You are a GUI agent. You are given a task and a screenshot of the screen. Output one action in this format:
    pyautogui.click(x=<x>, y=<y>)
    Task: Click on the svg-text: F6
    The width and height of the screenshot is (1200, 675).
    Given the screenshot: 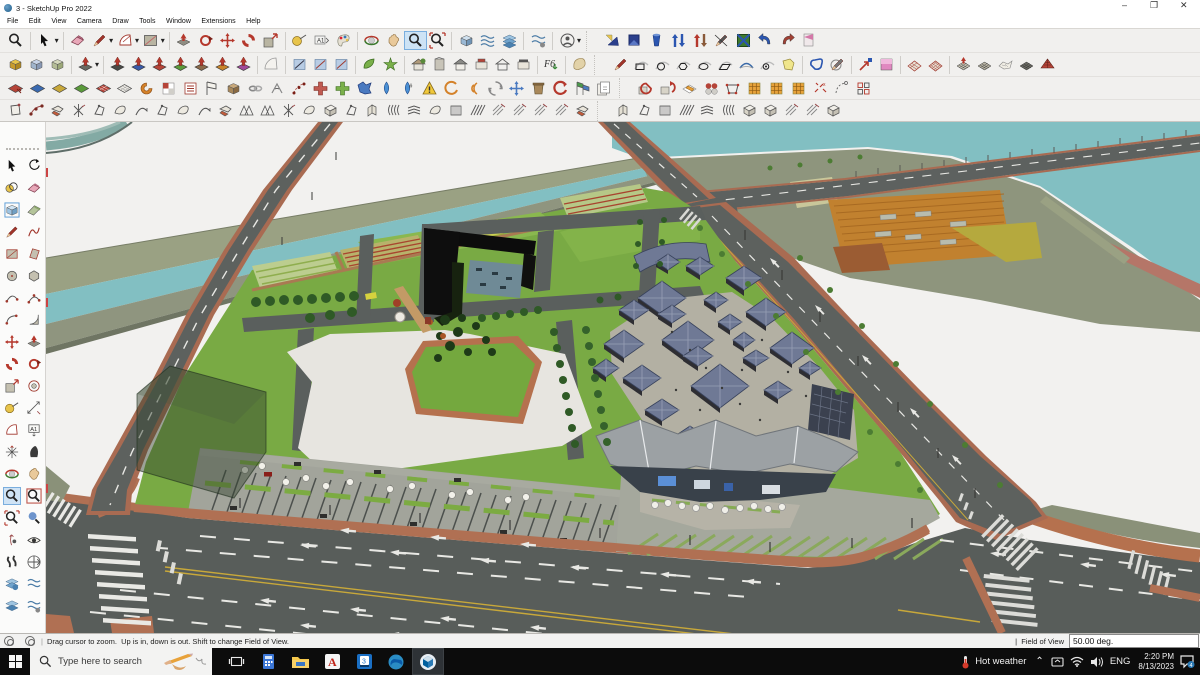 What is the action you would take?
    pyautogui.click(x=549, y=64)
    